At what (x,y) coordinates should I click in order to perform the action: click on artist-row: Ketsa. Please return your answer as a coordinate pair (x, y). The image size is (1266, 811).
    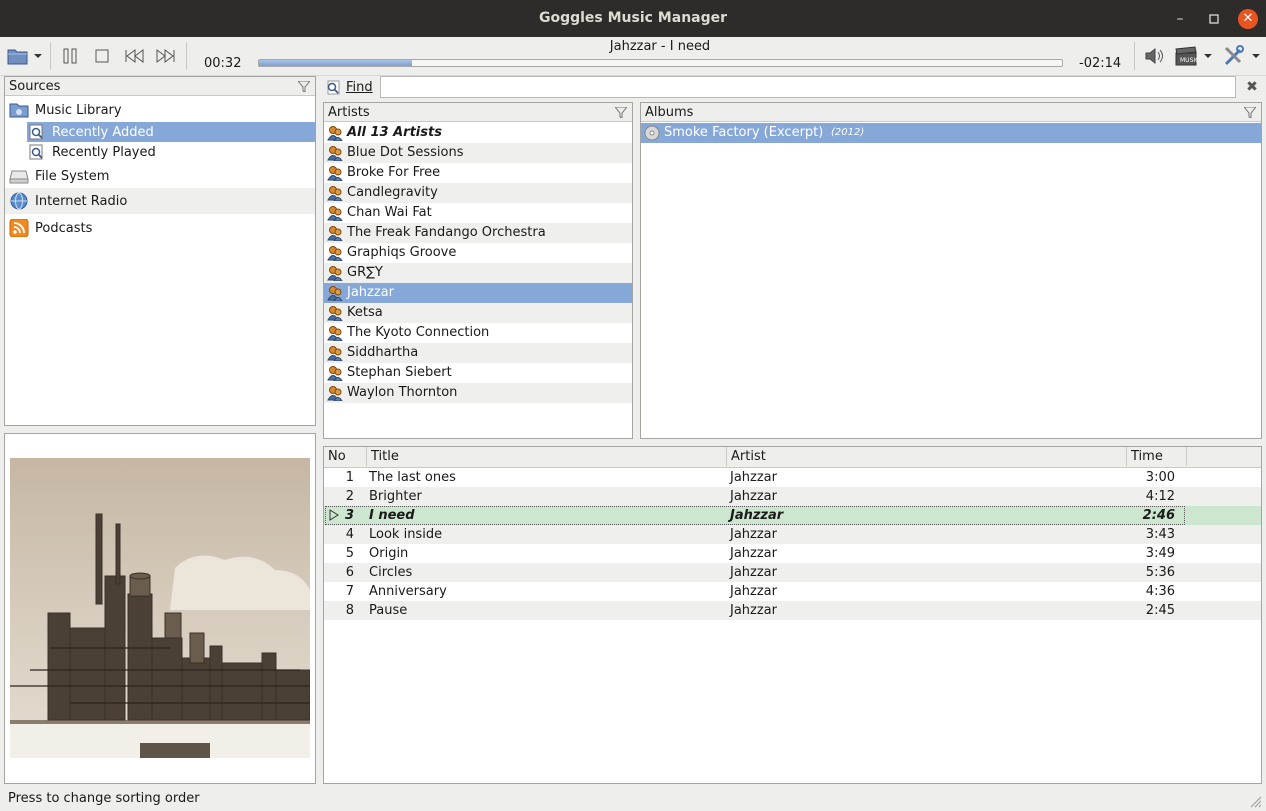
    Looking at the image, I should click on (478, 313).